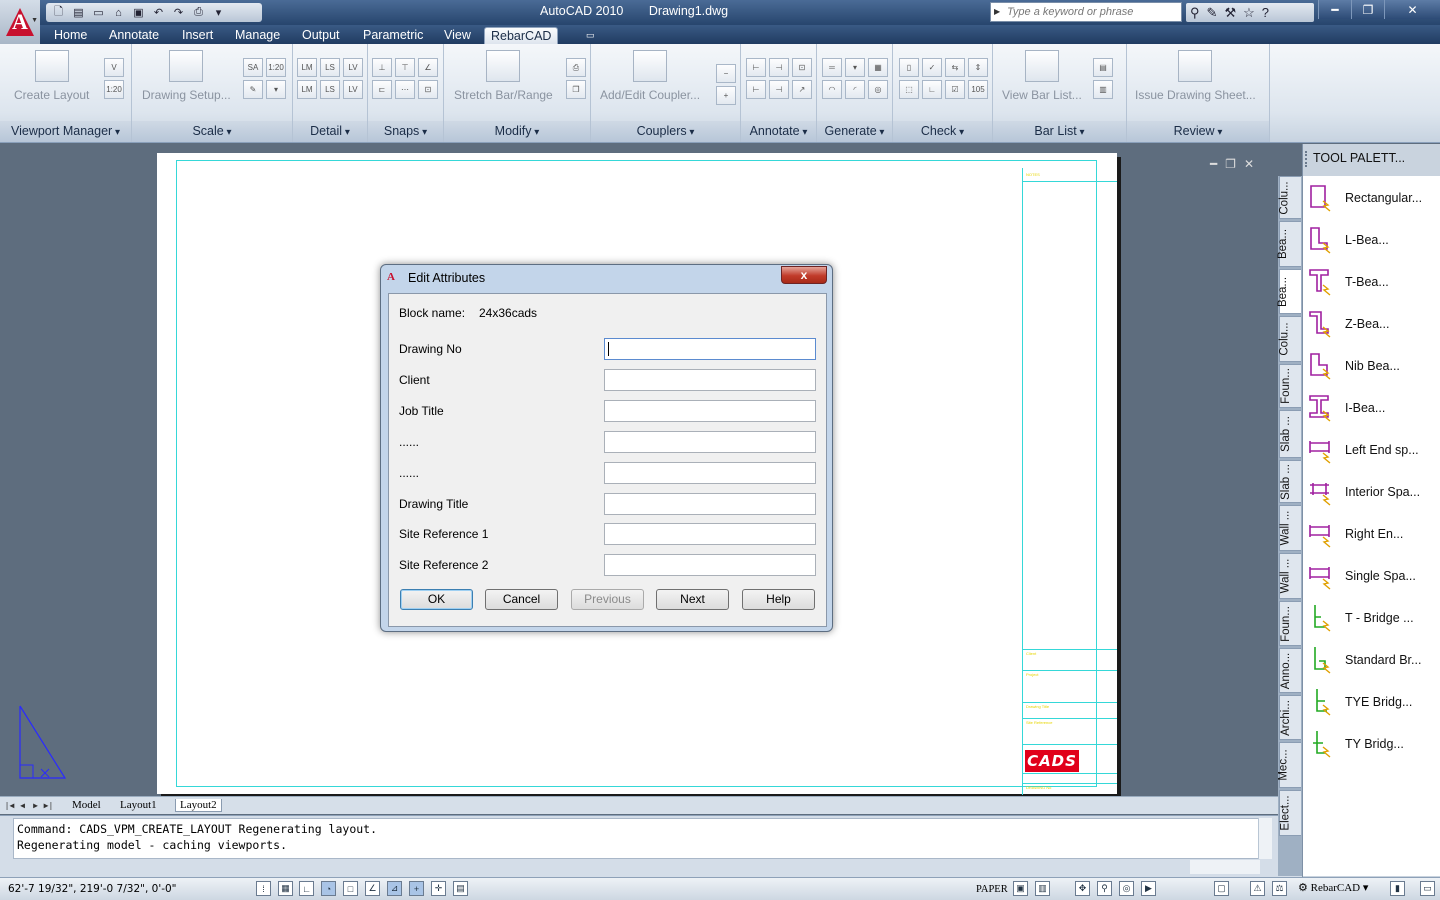 This screenshot has height=900, width=1440. What do you see at coordinates (779, 67) in the screenshot?
I see `annotate-leader-icon: ⊣` at bounding box center [779, 67].